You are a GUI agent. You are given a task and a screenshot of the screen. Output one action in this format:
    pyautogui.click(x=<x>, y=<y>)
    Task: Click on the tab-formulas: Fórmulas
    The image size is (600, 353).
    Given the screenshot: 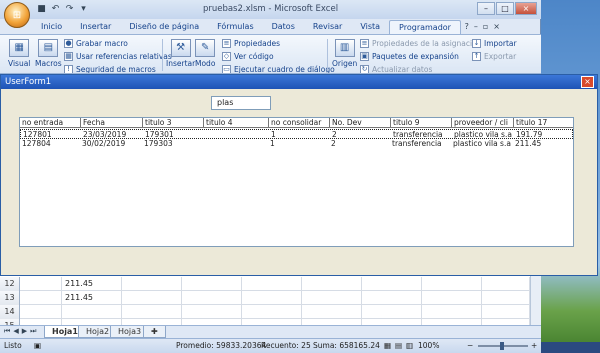 What is the action you would take?
    pyautogui.click(x=235, y=27)
    